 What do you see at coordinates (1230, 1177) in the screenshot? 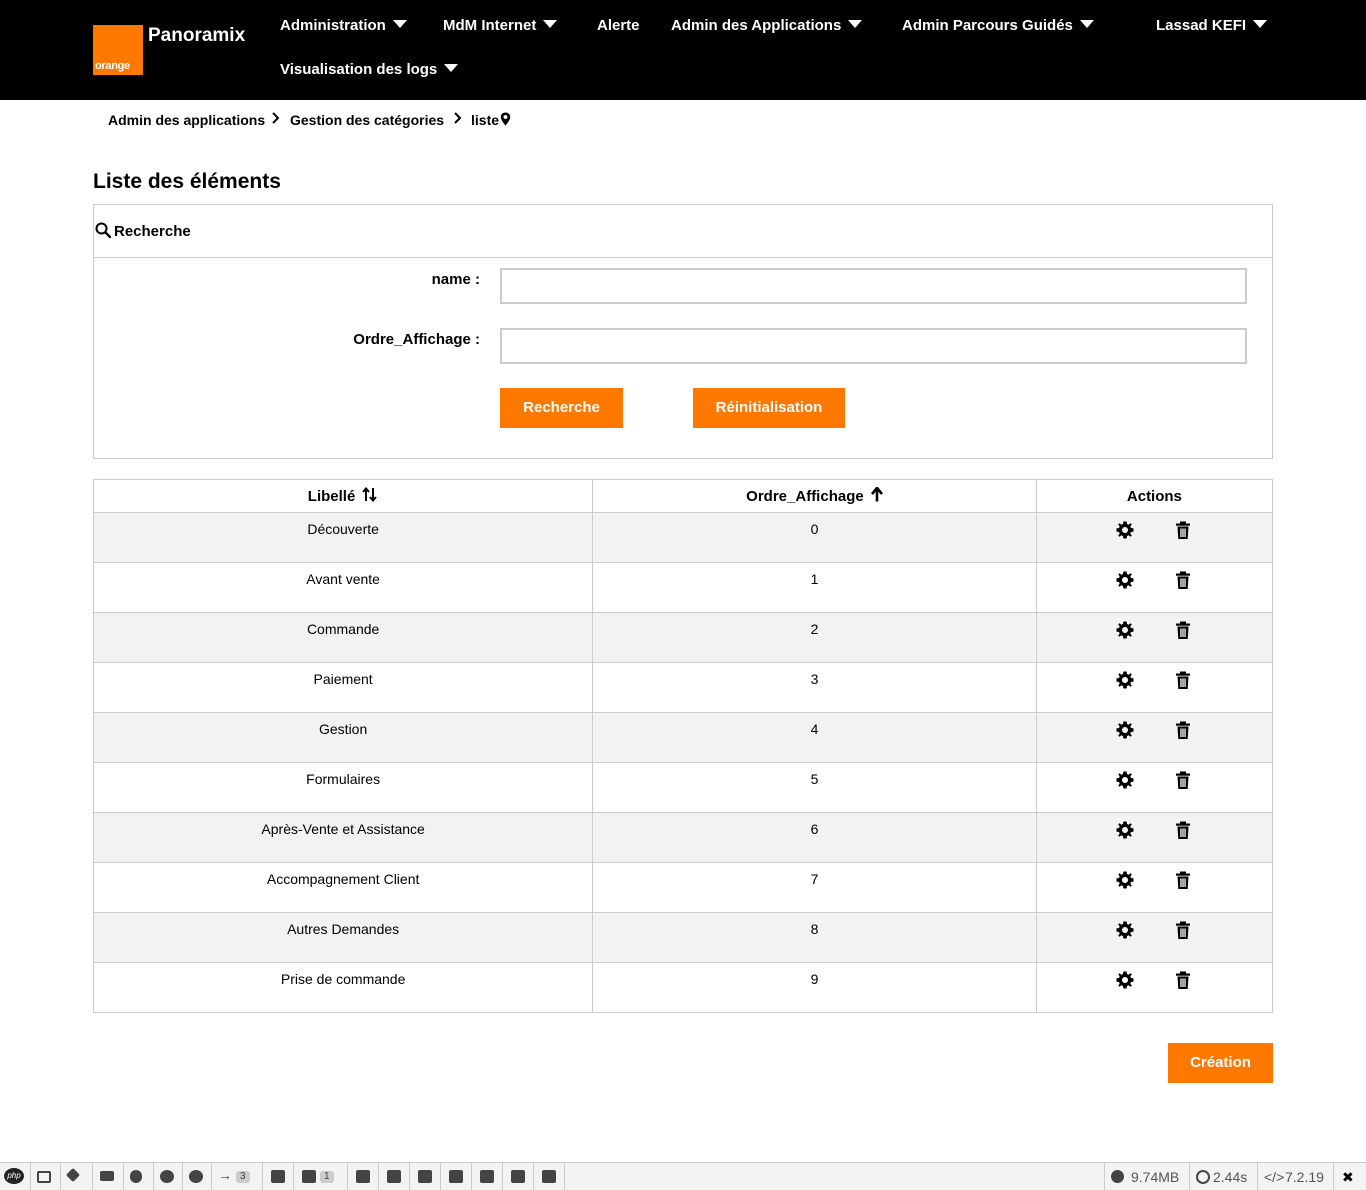
I see `request-time: 2.44s` at bounding box center [1230, 1177].